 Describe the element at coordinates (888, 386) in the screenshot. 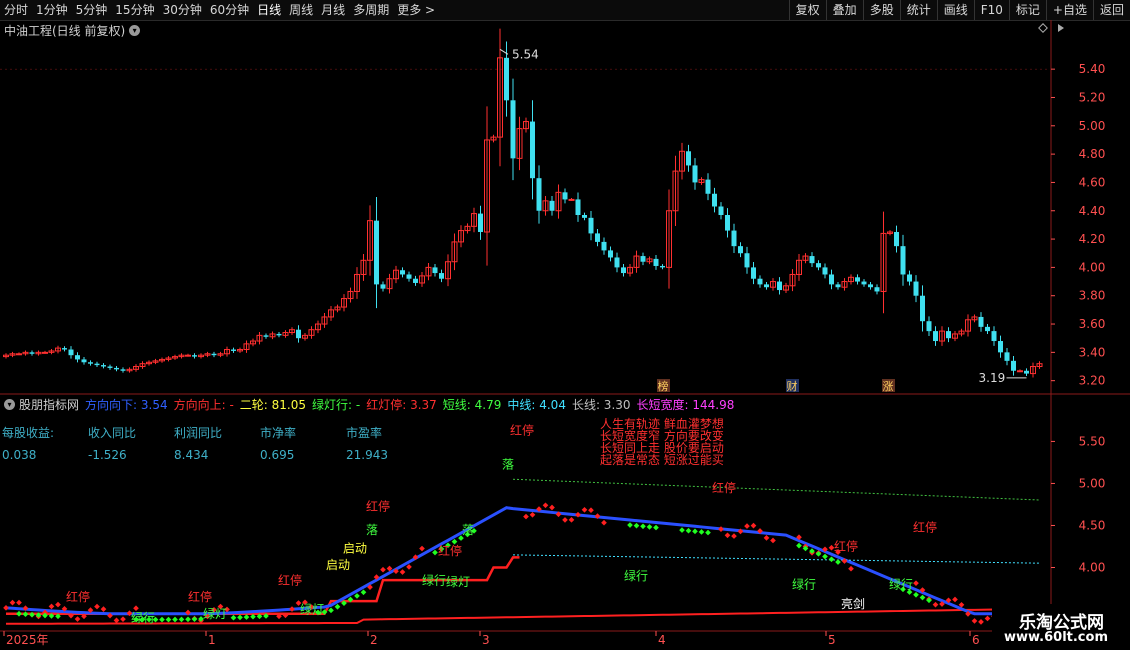

I see `event-badge: 涨` at that location.